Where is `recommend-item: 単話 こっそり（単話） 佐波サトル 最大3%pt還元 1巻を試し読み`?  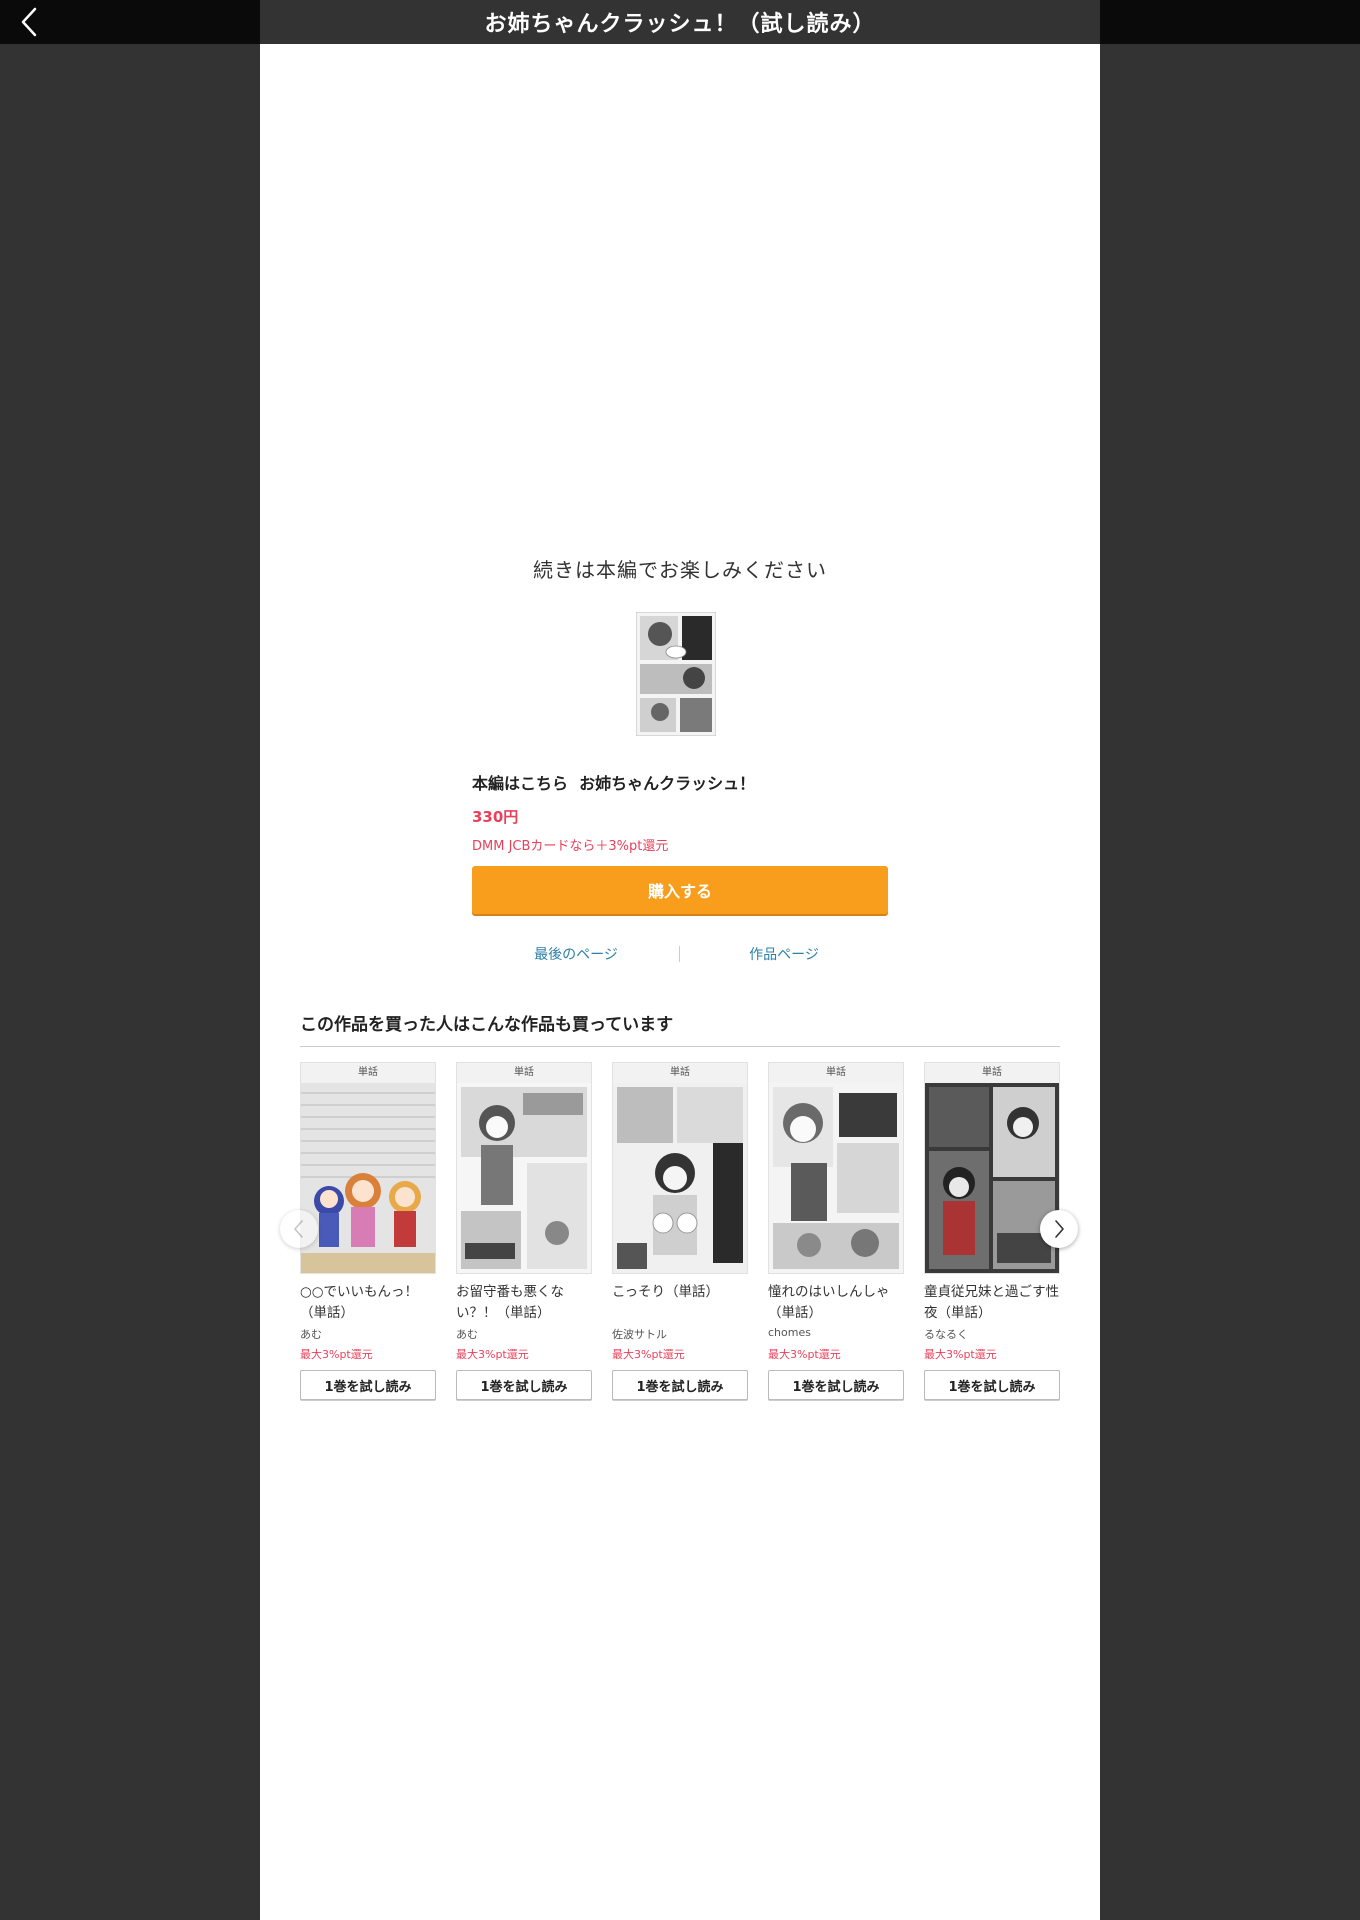 recommend-item: 単話 こっそり（単話） 佐波サトル 最大3%pt還元 1巻を試し読み is located at coordinates (680, 1231).